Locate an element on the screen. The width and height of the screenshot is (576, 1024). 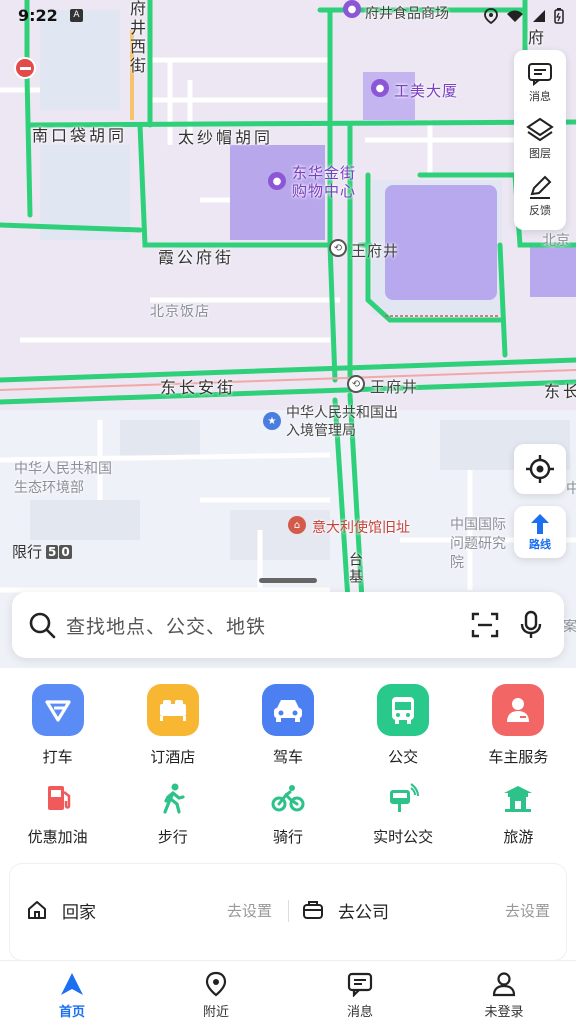
location-status-icon is located at coordinates (491, 16).